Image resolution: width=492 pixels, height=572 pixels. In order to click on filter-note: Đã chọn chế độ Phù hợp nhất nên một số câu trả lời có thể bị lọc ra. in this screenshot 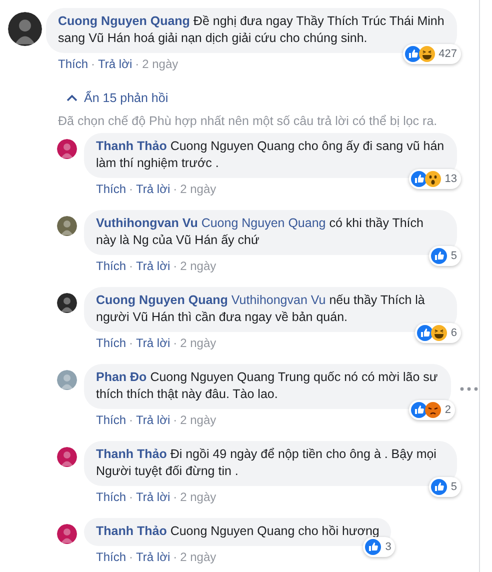, I will do `click(248, 121)`.